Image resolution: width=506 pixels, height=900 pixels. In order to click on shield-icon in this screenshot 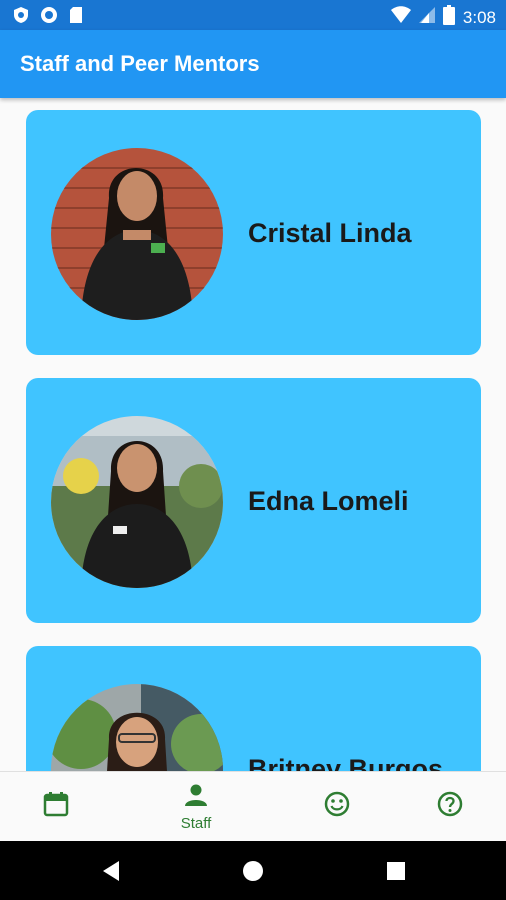, I will do `click(21, 17)`.